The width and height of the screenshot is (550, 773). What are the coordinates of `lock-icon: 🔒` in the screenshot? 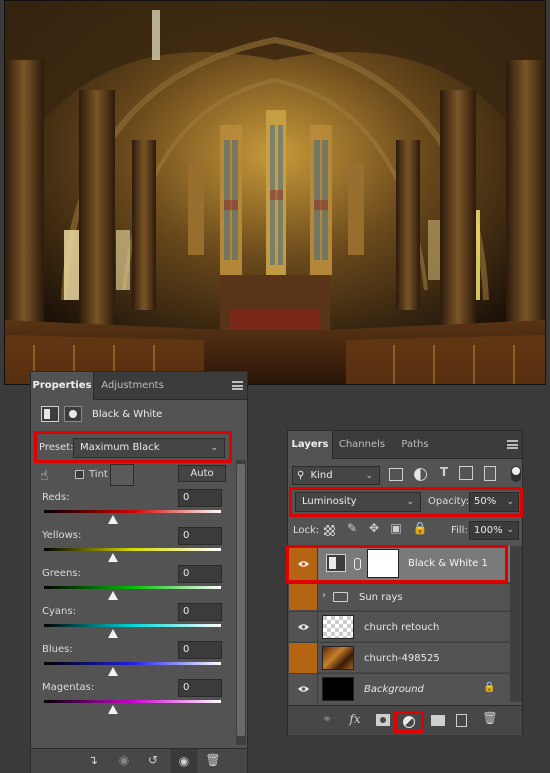 It's located at (489, 687).